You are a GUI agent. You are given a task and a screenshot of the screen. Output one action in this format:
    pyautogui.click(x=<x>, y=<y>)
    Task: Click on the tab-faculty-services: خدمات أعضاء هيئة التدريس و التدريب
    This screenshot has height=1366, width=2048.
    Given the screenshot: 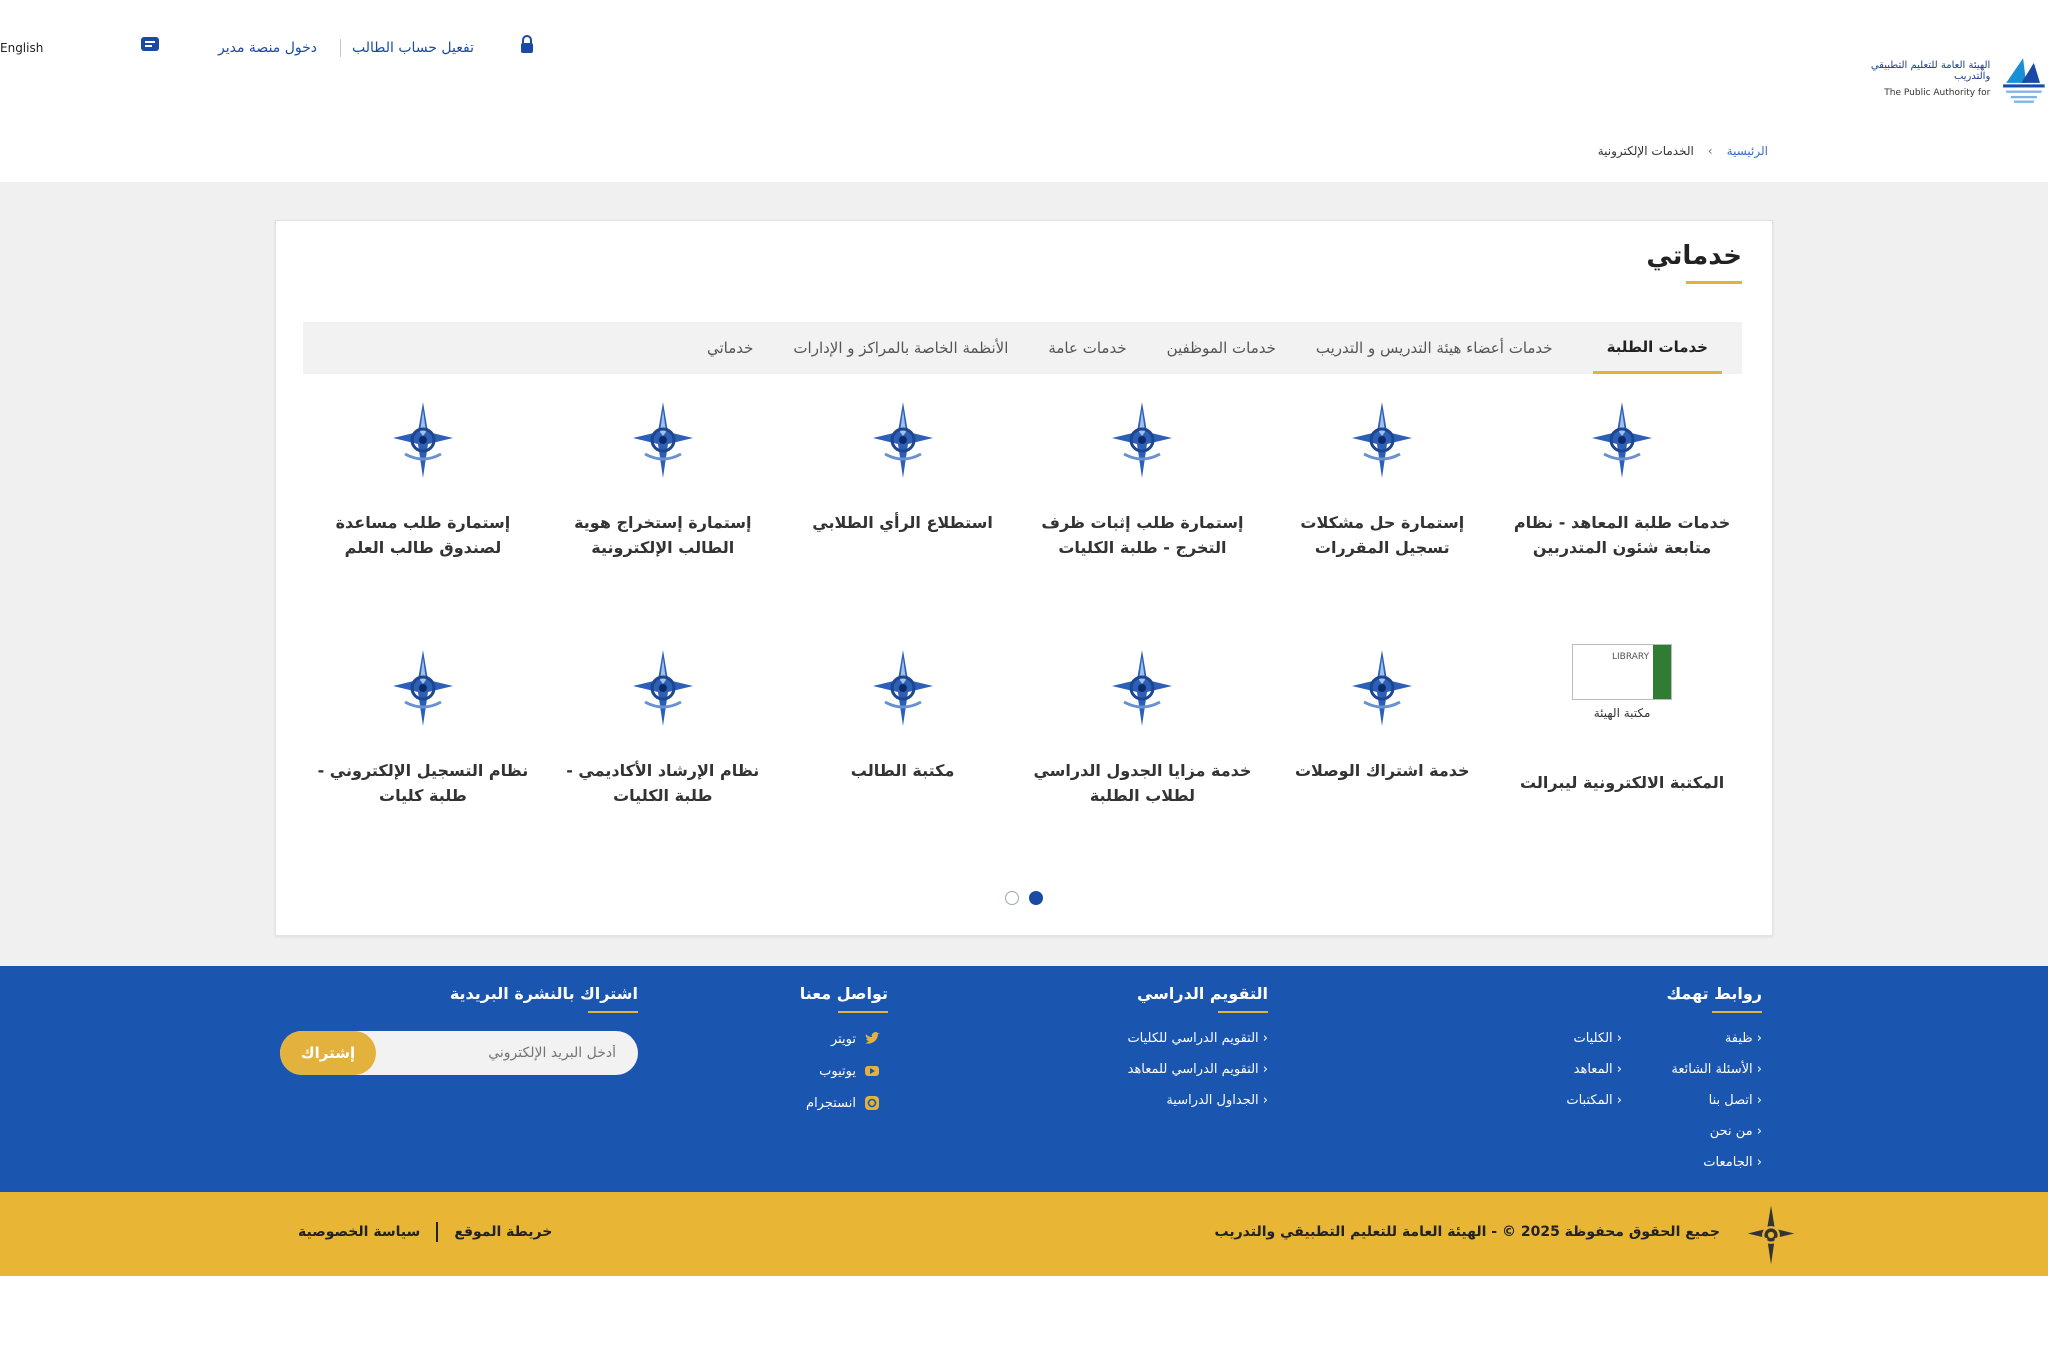 What is the action you would take?
    pyautogui.click(x=1434, y=348)
    